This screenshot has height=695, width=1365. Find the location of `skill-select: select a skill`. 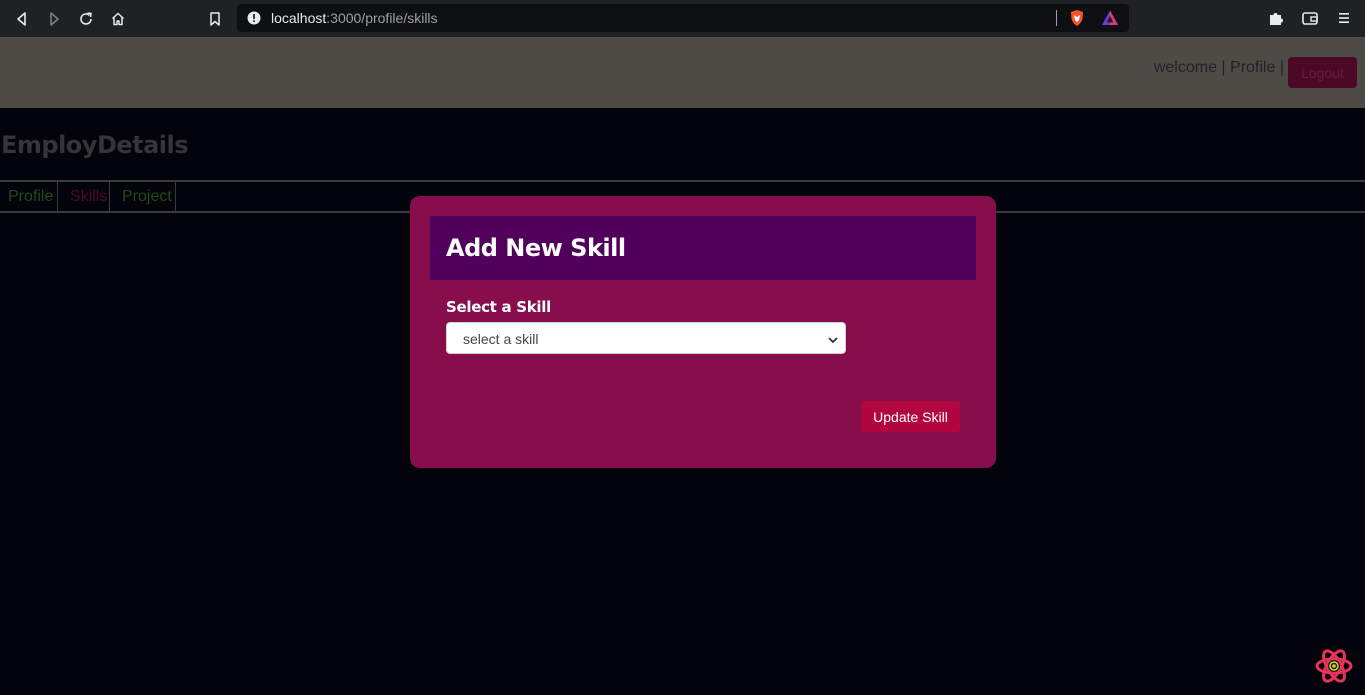

skill-select: select a skill is located at coordinates (646, 338).